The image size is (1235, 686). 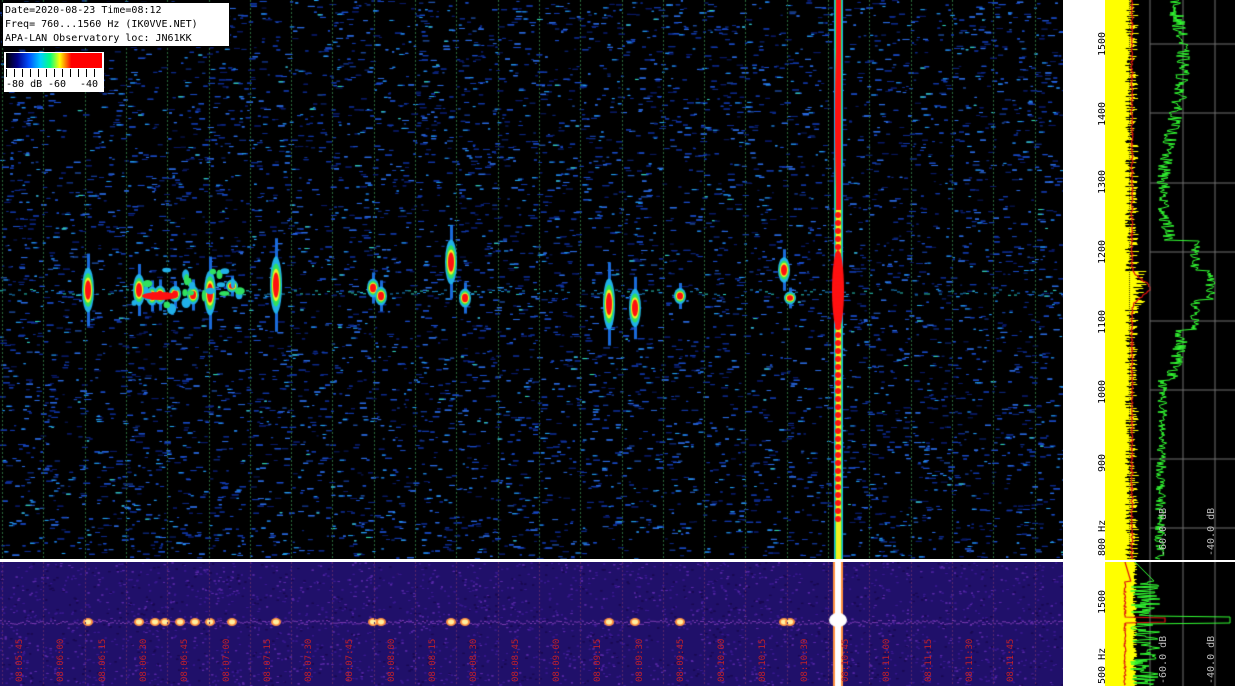 I want to click on lower-db-label-40: -40.0 dB, so click(x=1211, y=659).